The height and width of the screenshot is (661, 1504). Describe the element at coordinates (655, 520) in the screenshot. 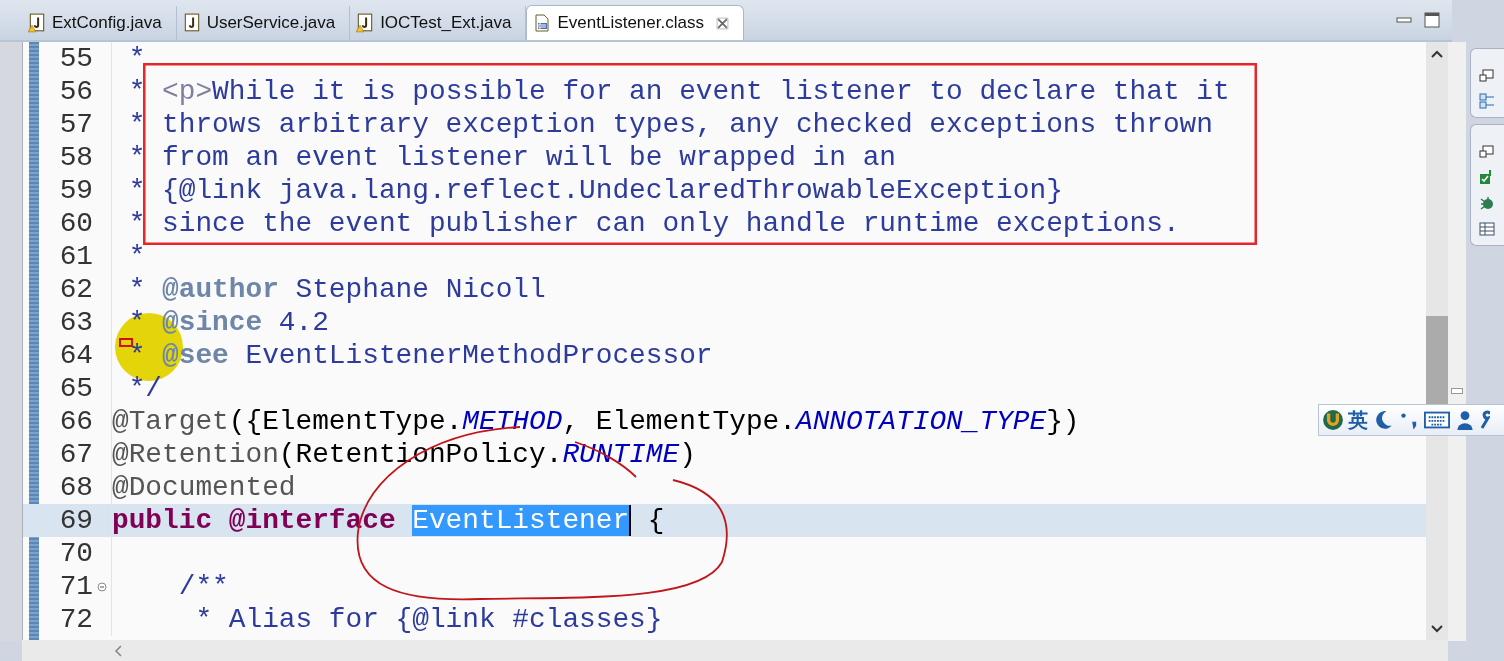

I see `code-text: {` at that location.